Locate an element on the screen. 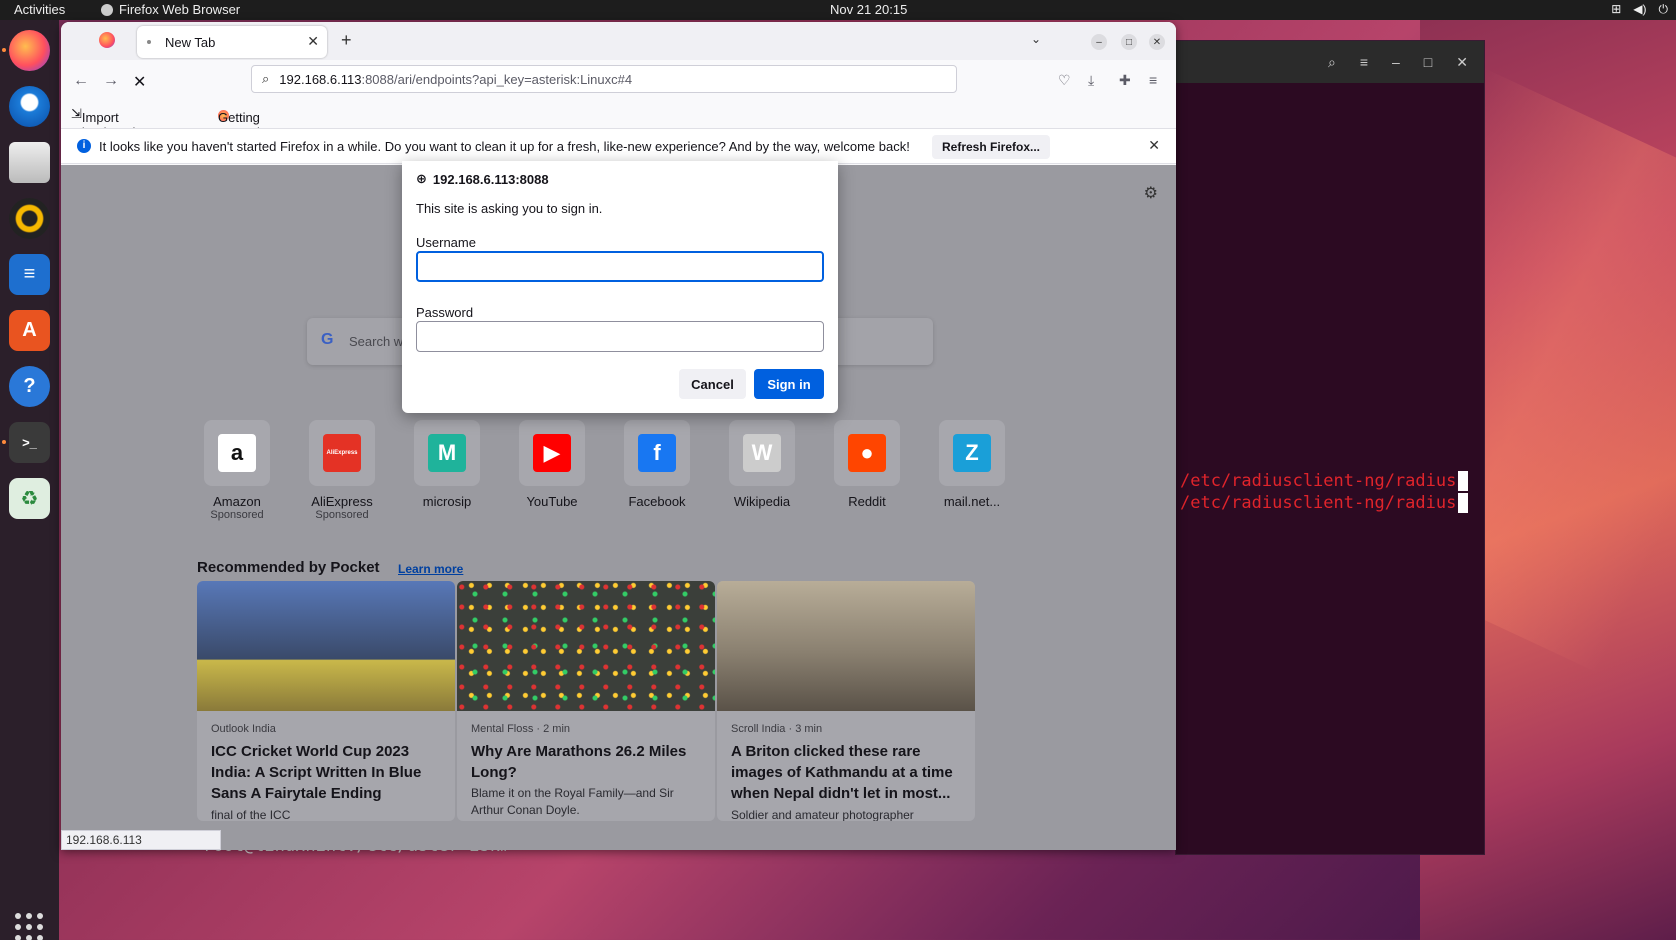 The width and height of the screenshot is (1676, 940). top-site-tile: ● Reddit is located at coordinates (867, 464).